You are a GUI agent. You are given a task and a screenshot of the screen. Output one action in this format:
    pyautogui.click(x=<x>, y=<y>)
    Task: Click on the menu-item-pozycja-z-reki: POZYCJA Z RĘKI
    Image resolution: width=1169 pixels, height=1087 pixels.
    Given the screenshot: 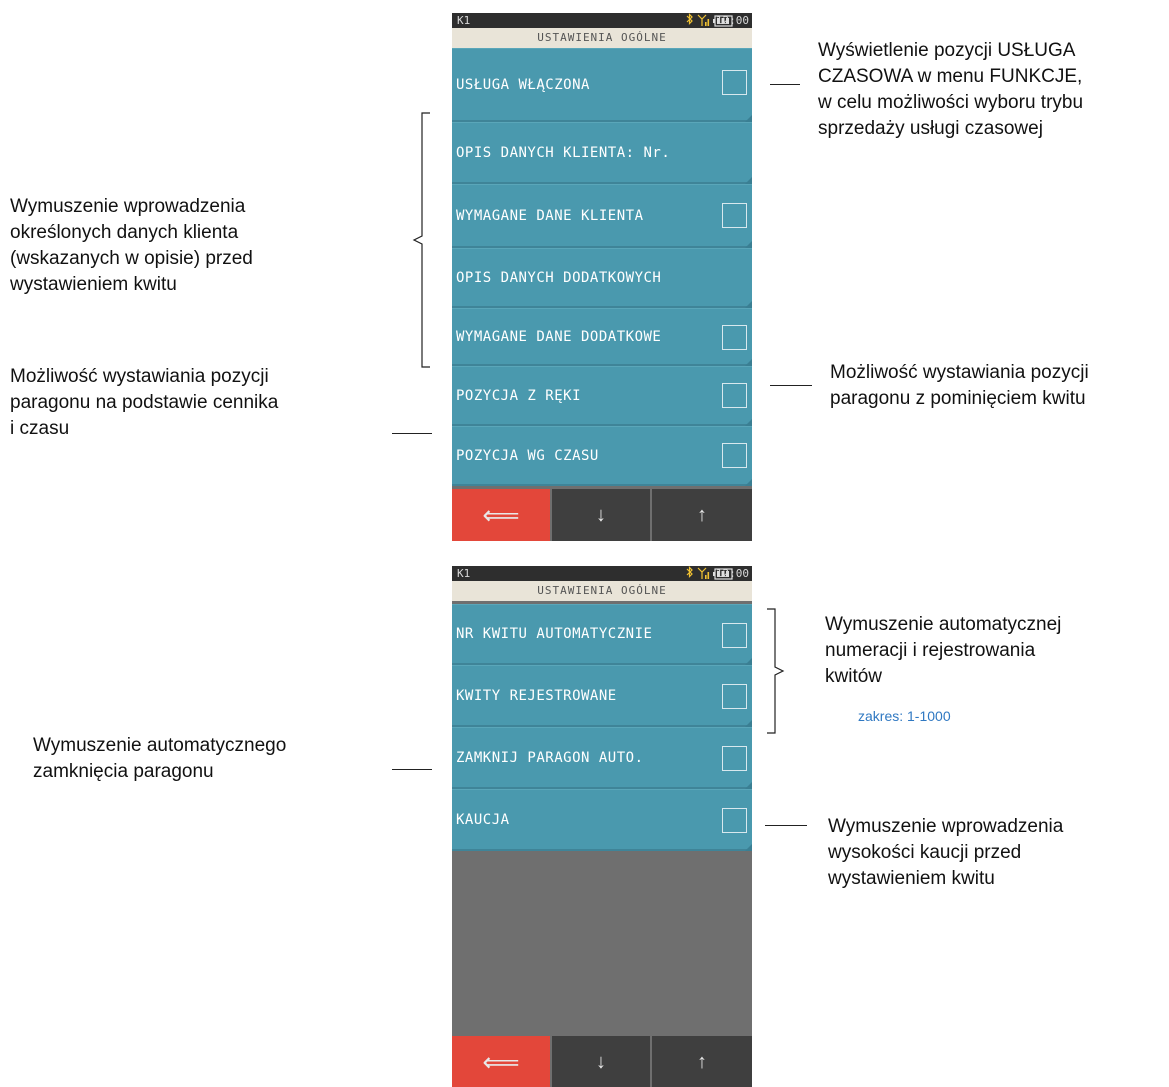 What is the action you would take?
    pyautogui.click(x=602, y=396)
    